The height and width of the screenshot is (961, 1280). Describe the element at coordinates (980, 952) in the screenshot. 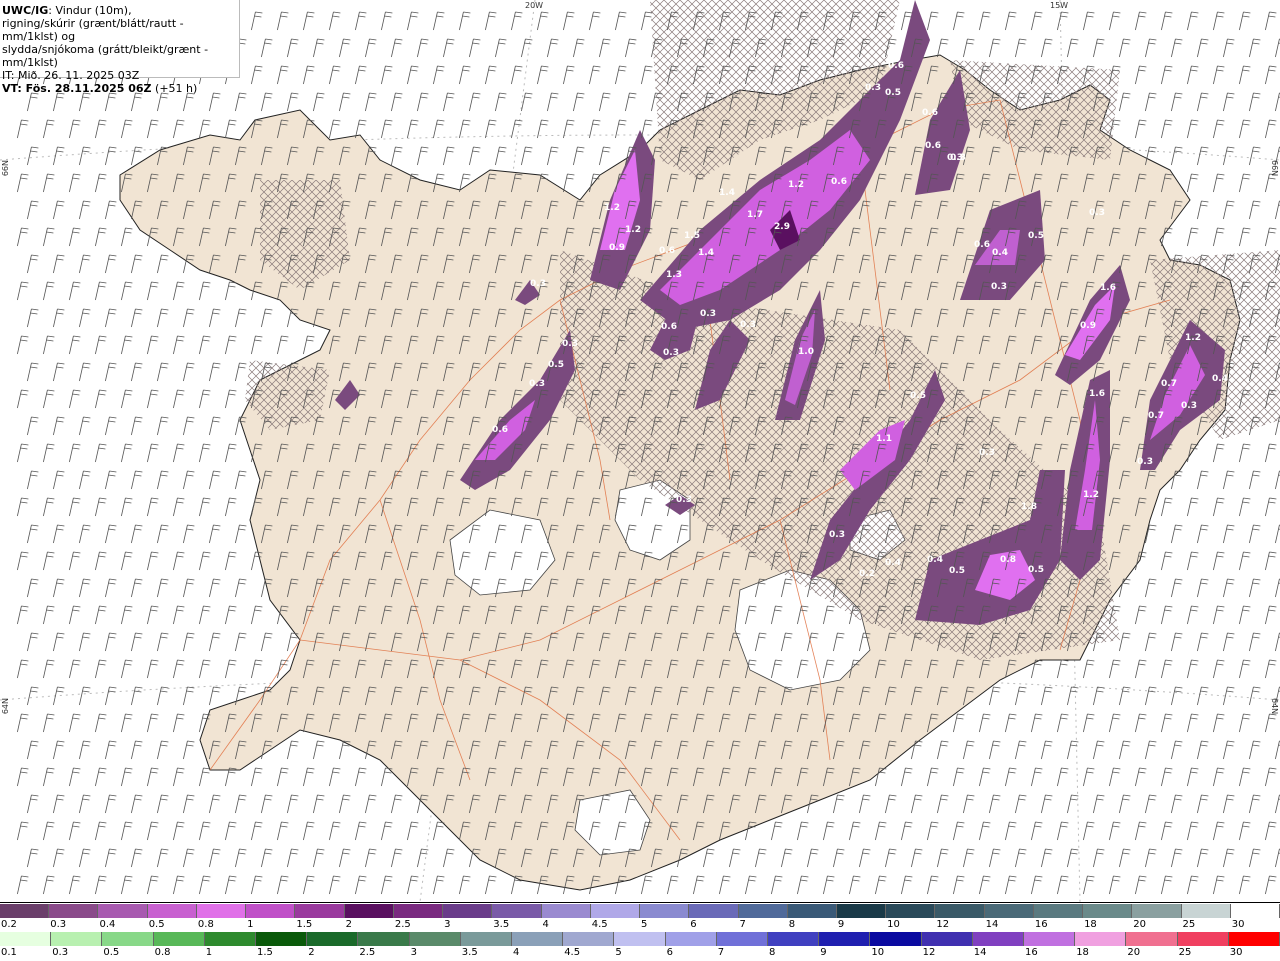

I see `rain-label: 14` at that location.